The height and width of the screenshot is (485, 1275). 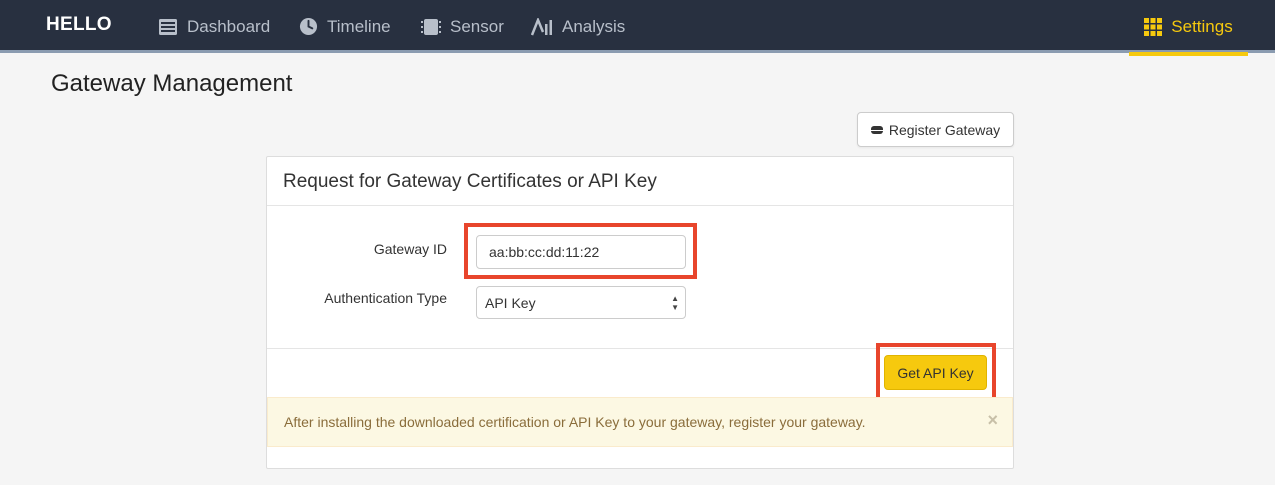 I want to click on nav-label-settings: Settings, so click(x=1202, y=26).